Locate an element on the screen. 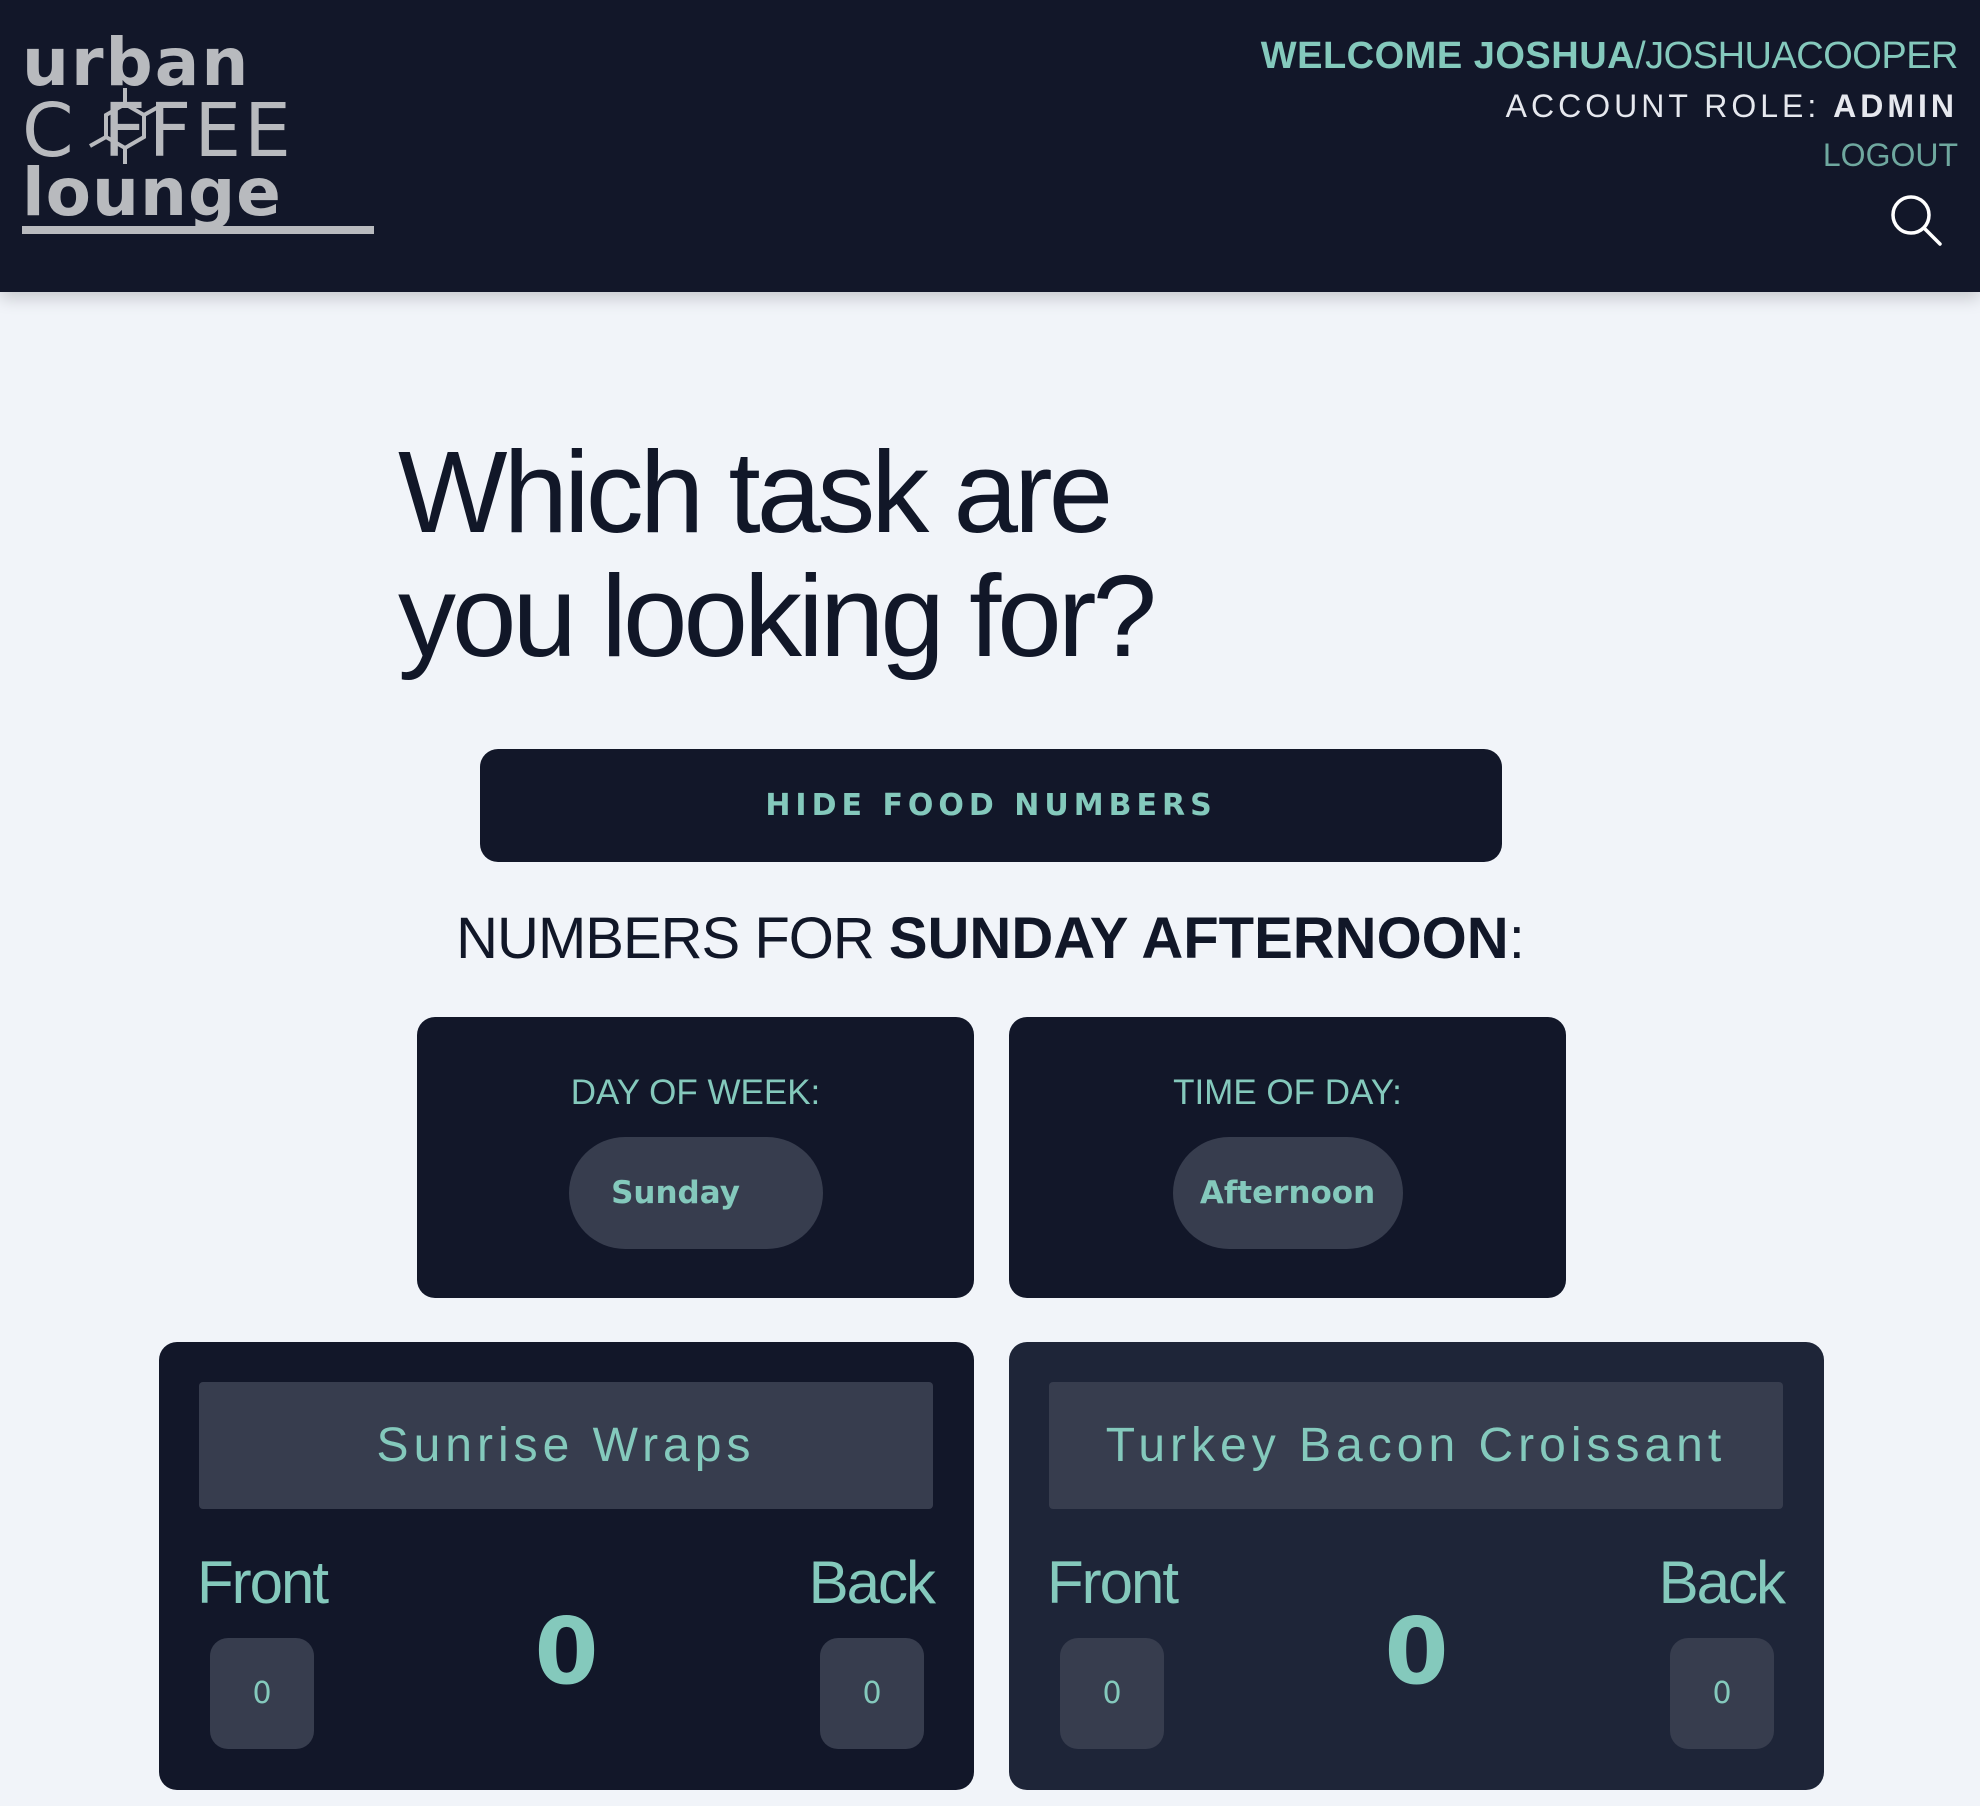 This screenshot has width=1980, height=1806. account-role: ACCOUNT ROLE: ADMIN is located at coordinates (1609, 106).